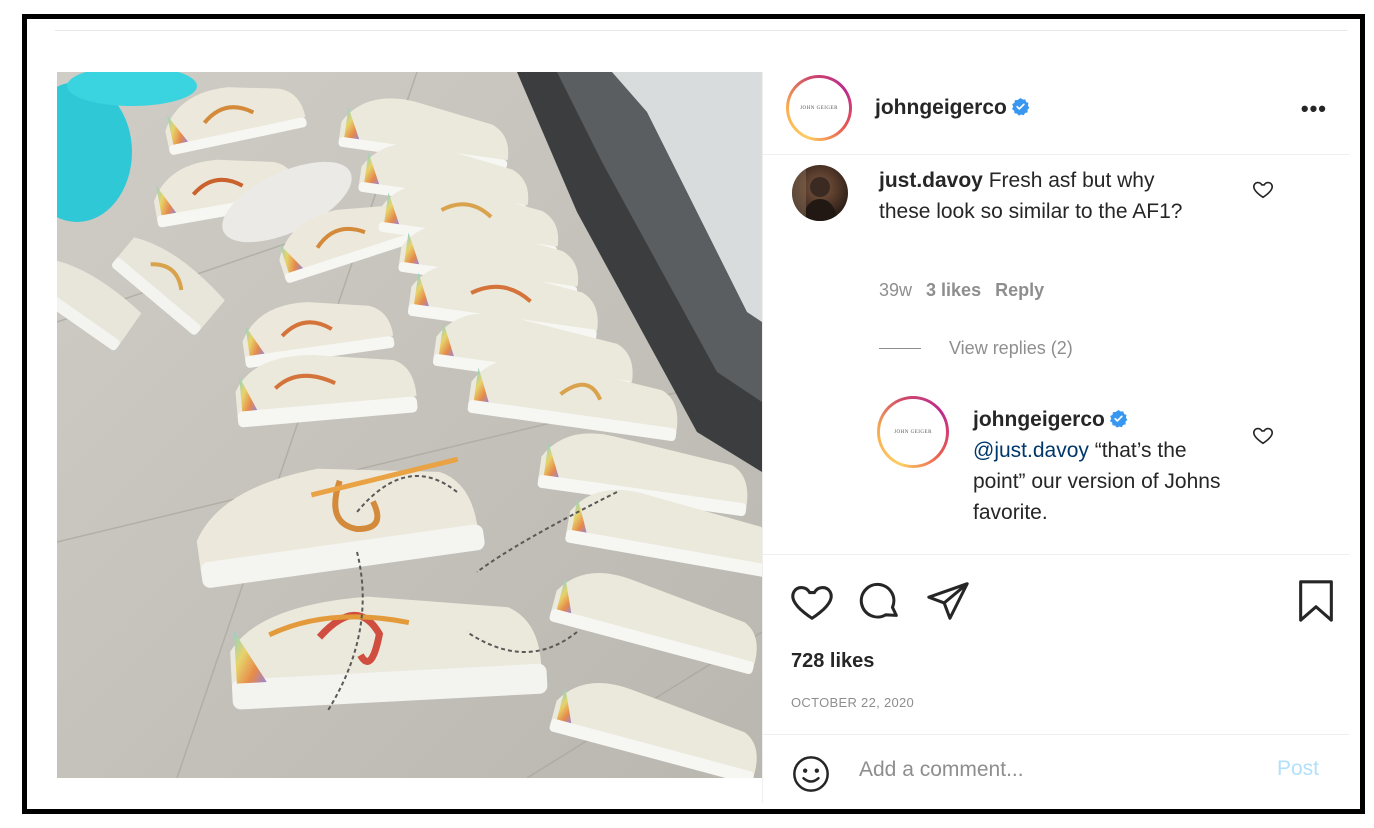 This screenshot has width=1374, height=828. What do you see at coordinates (1039, 419) in the screenshot?
I see `reply-username: johngeigerco` at bounding box center [1039, 419].